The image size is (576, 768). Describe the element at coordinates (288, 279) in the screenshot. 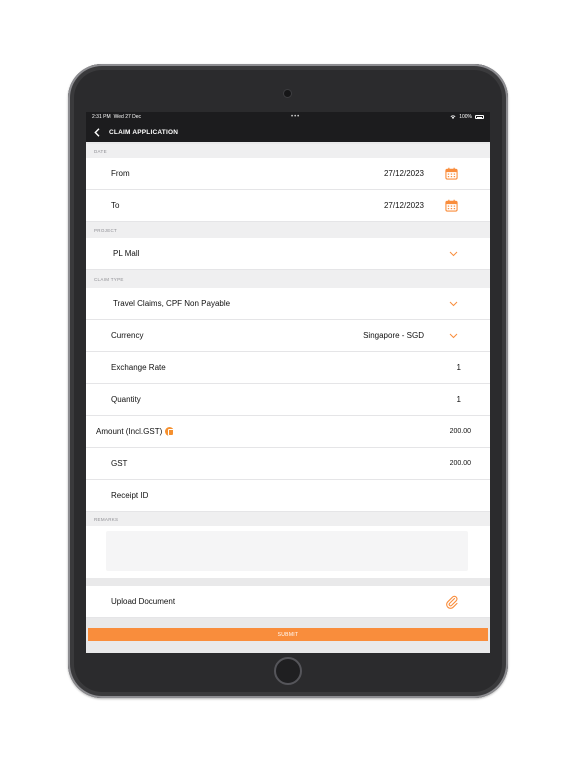

I see `section-label-claim-type: CLAIM TYPE` at that location.